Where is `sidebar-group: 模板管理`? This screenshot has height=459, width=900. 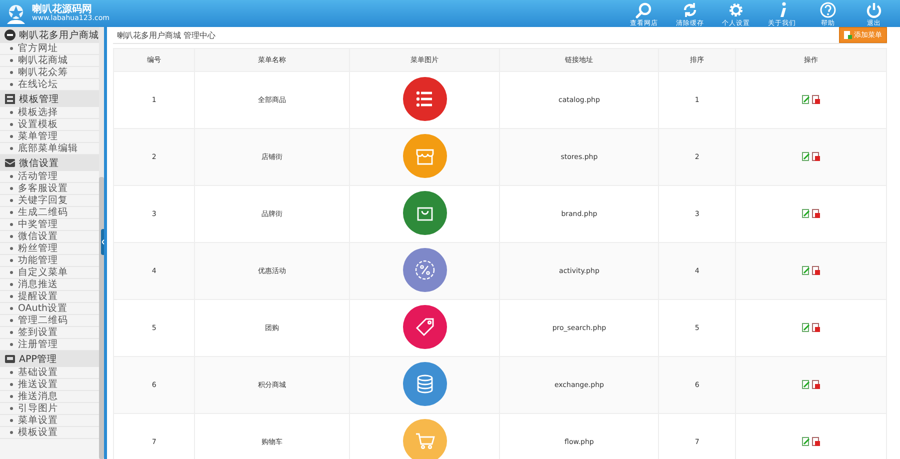
sidebar-group: 模板管理 is located at coordinates (49, 99).